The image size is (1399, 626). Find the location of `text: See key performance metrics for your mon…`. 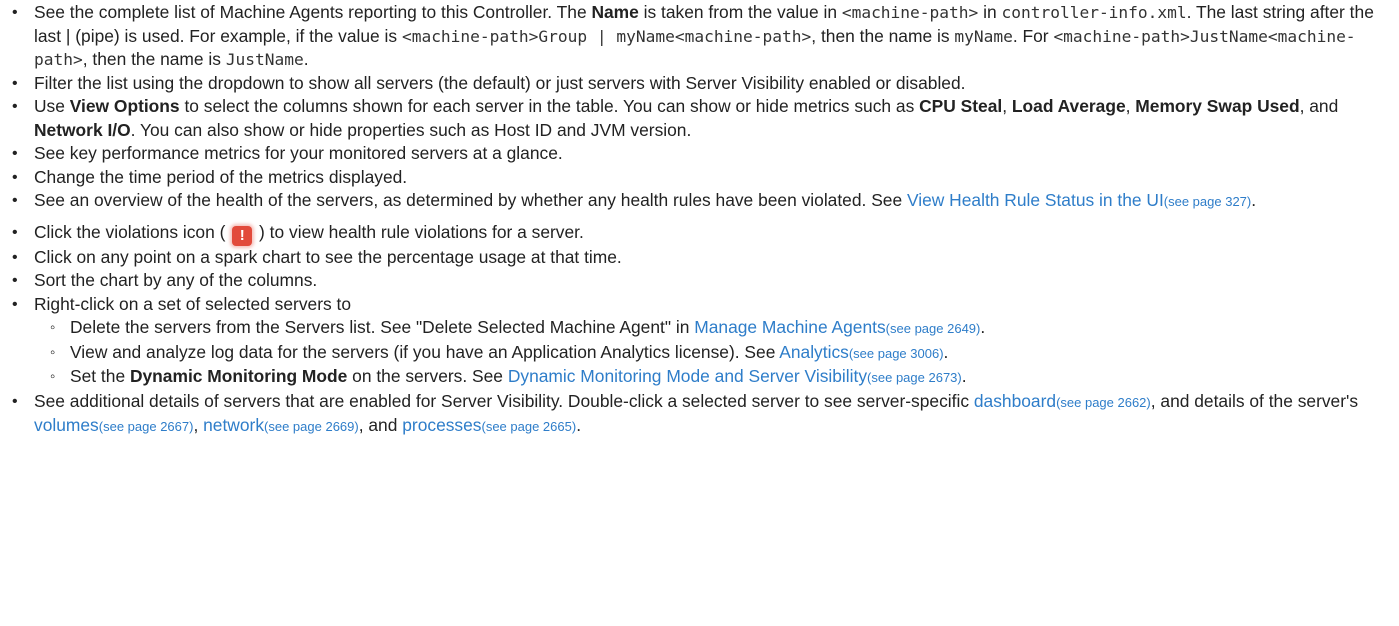

text: See key performance metrics for your mon… is located at coordinates (298, 153).